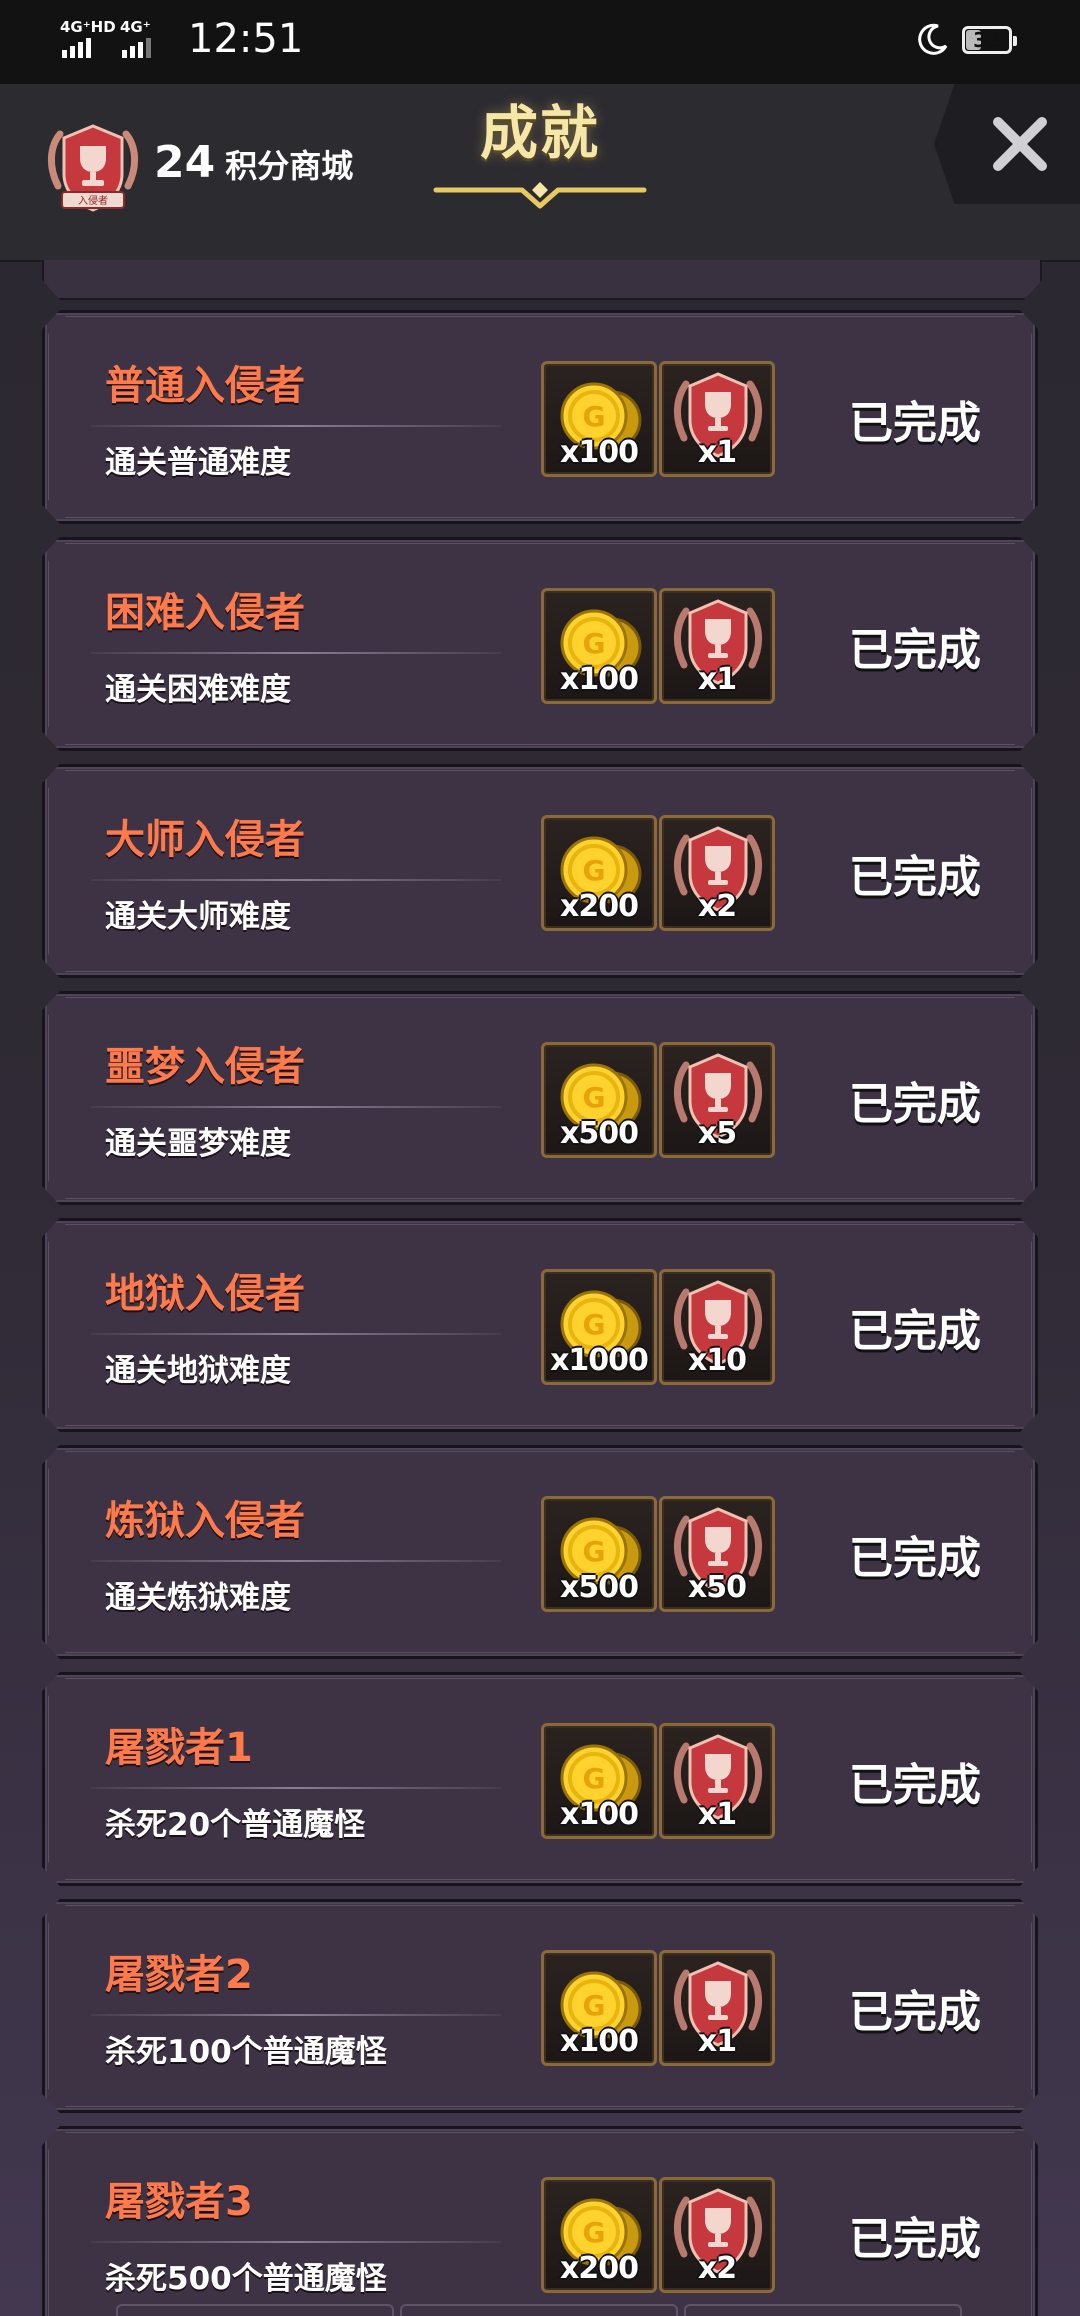 Image resolution: width=1080 pixels, height=2316 pixels. I want to click on achievement-card: 噩梦入侵者 通关噩梦难度 Gx500 x5 已完成, so click(540, 1098).